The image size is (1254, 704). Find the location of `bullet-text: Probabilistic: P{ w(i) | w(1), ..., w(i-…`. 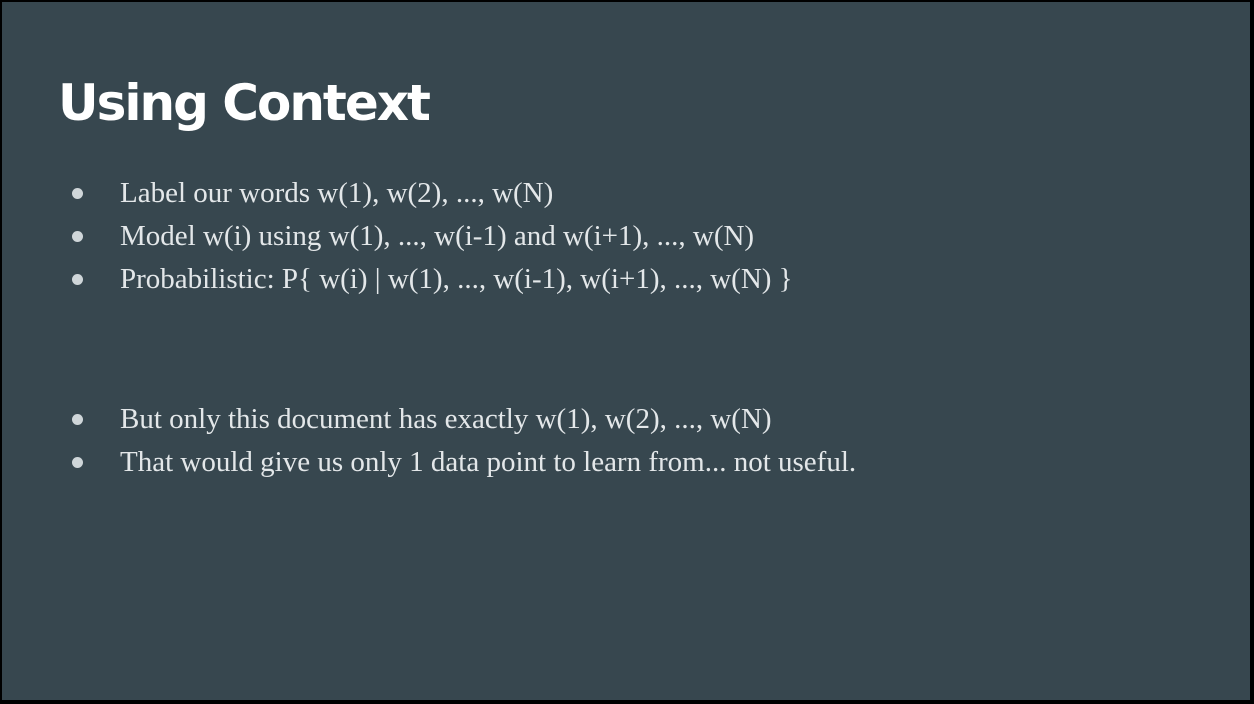

bullet-text: Probabilistic: P{ w(i) | w(1), ..., w(i-… is located at coordinates (456, 279).